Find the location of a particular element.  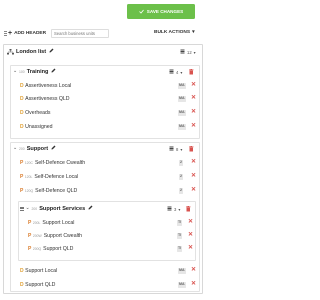

item-label: Overheads is located at coordinates (38, 112).